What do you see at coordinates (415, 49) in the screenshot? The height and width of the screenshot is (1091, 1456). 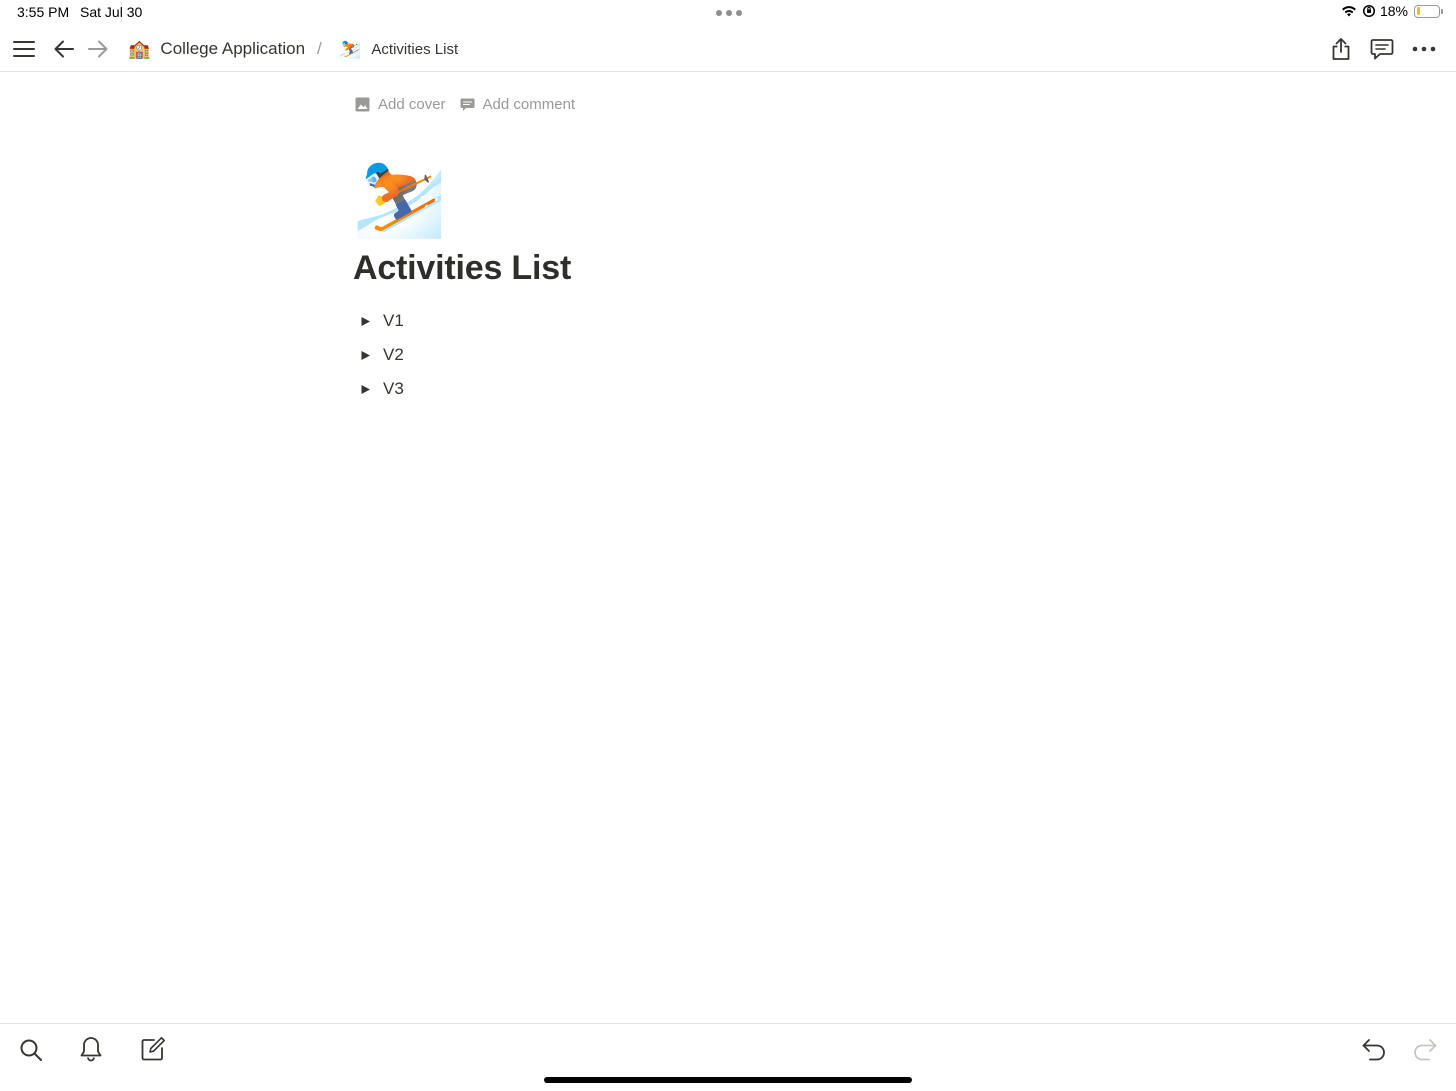 I see `breadcrumb-current-label: Activities List` at bounding box center [415, 49].